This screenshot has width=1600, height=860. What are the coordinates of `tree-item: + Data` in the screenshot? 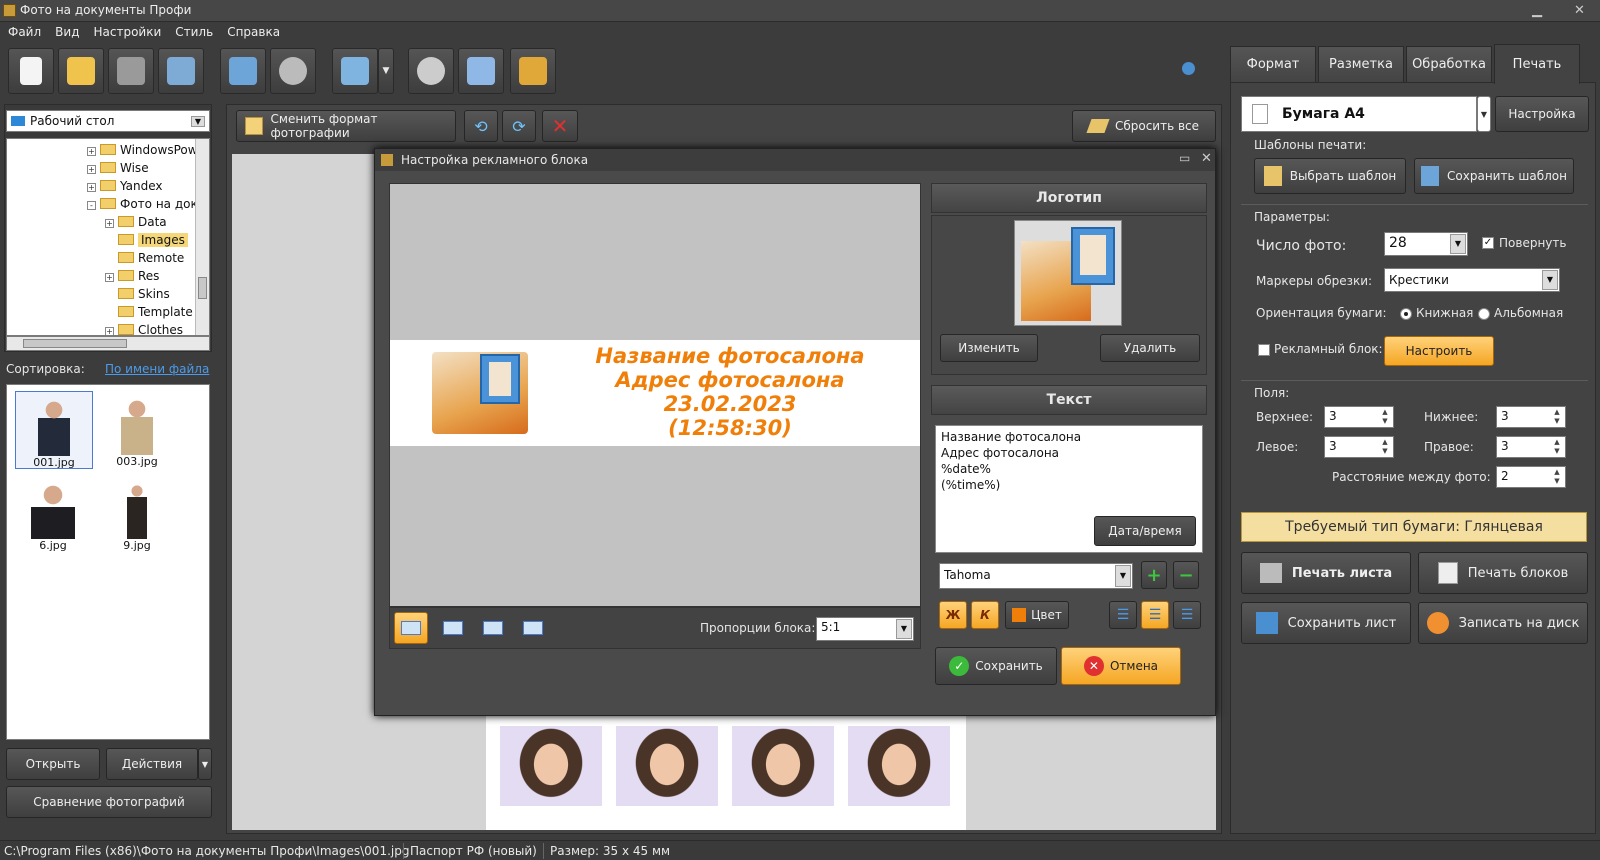 It's located at (108, 222).